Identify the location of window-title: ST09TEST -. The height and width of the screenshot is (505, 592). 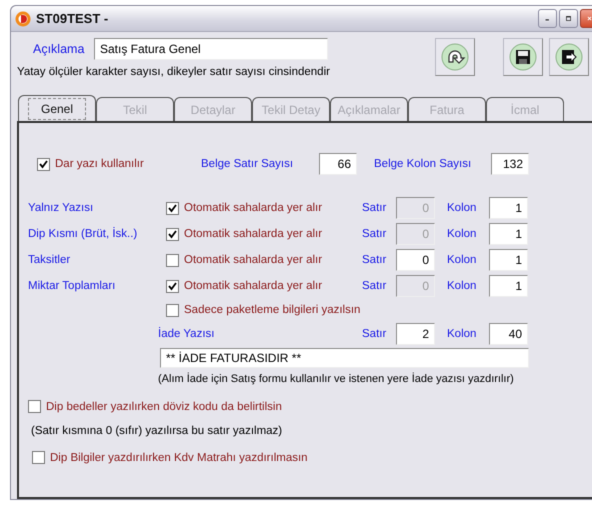
(73, 18).